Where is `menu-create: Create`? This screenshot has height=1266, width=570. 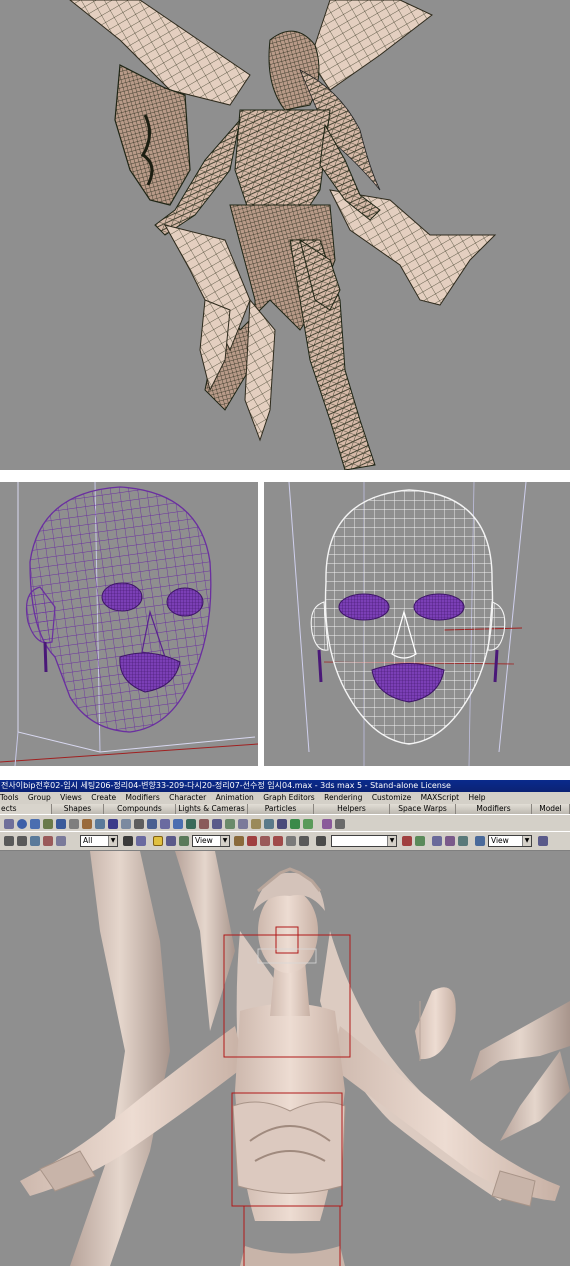
menu-create: Create is located at coordinates (103, 798).